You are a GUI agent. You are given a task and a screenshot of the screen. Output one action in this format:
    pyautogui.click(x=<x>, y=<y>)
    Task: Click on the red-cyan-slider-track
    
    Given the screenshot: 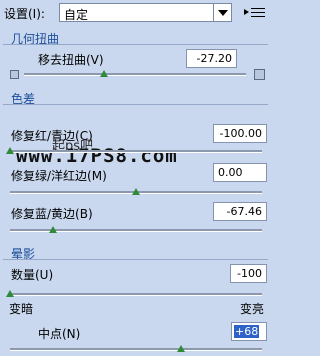 What is the action you would take?
    pyautogui.click(x=136, y=151)
    